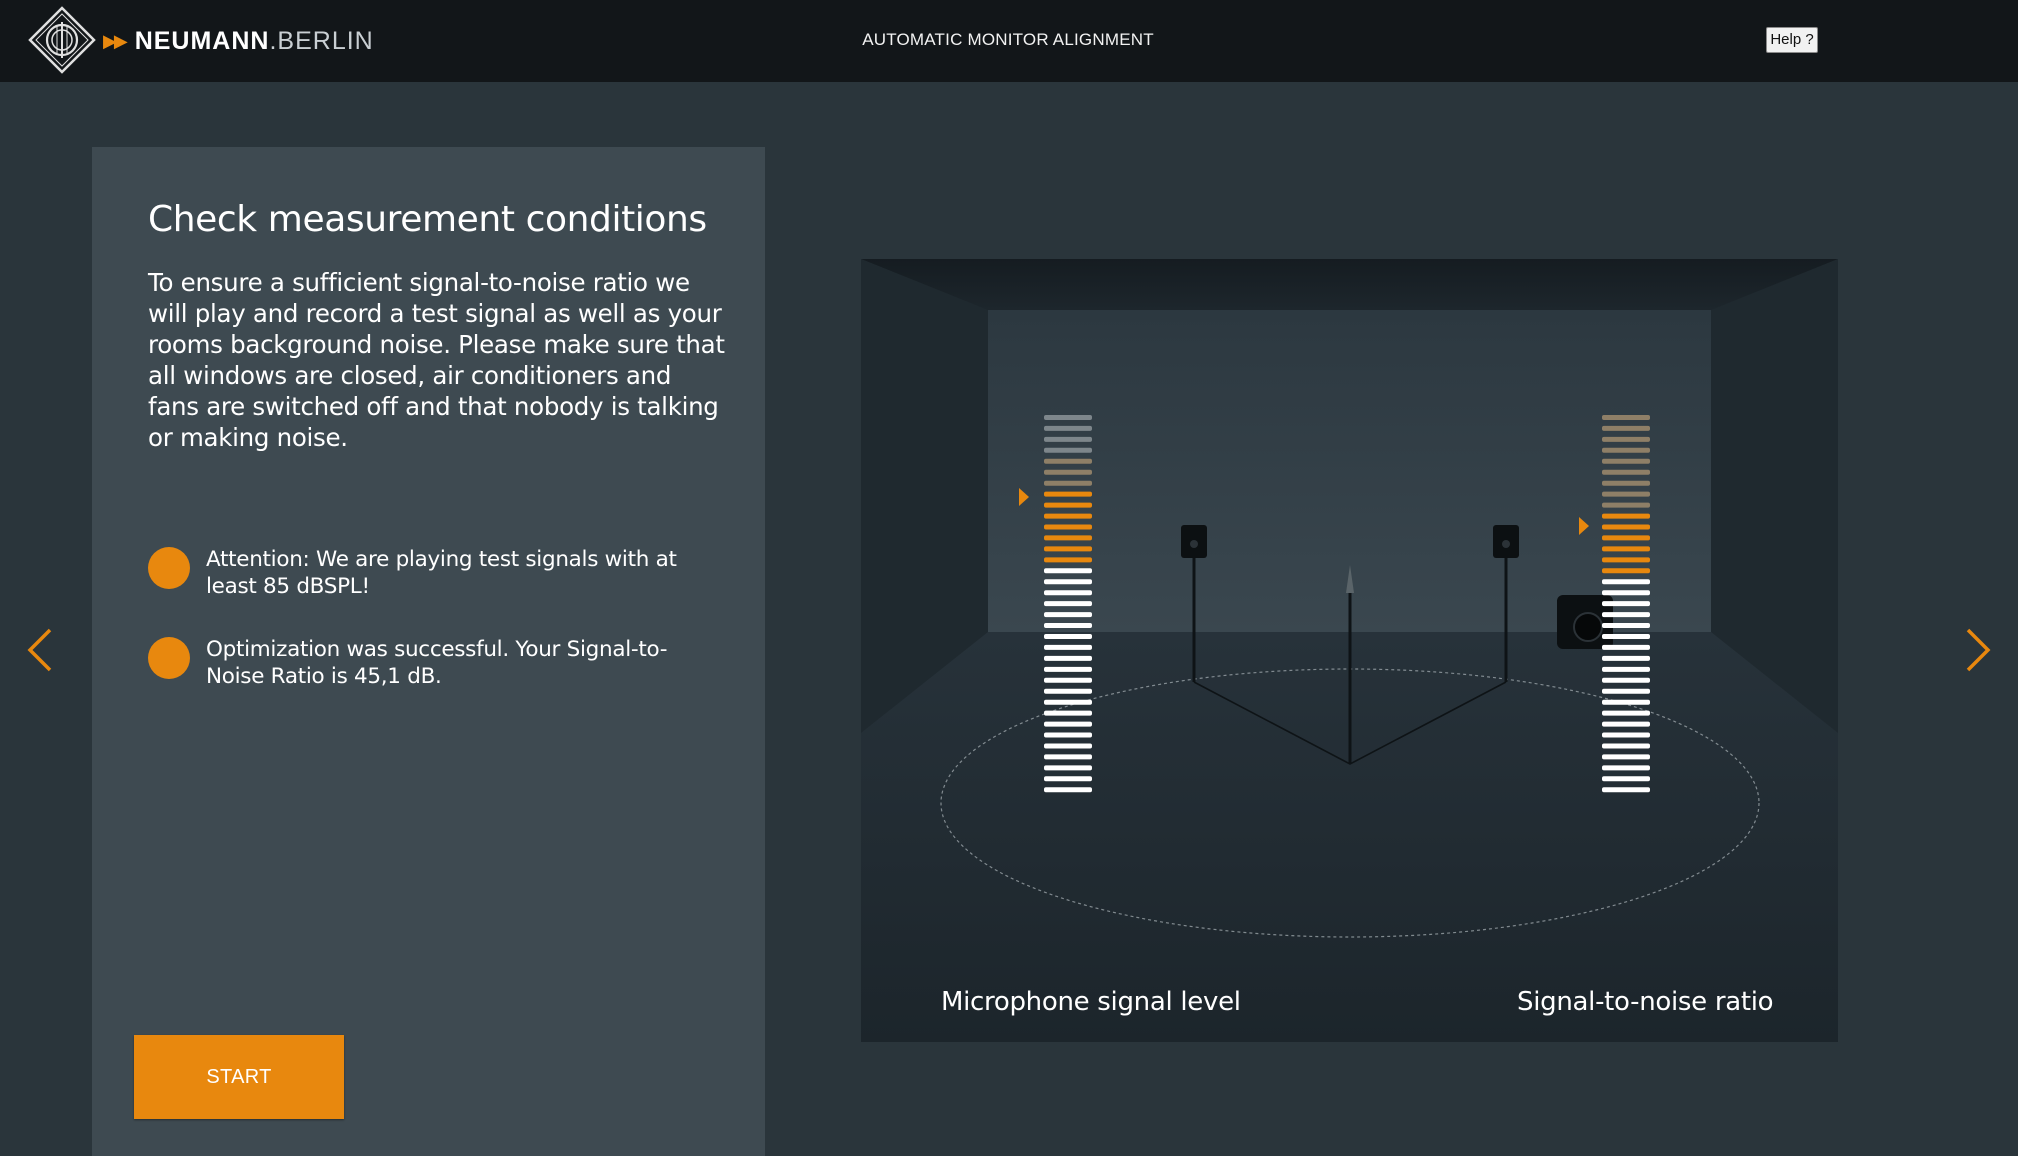 The image size is (2018, 1156). Describe the element at coordinates (427, 219) in the screenshot. I see `panel-title: Check measurement conditions` at that location.